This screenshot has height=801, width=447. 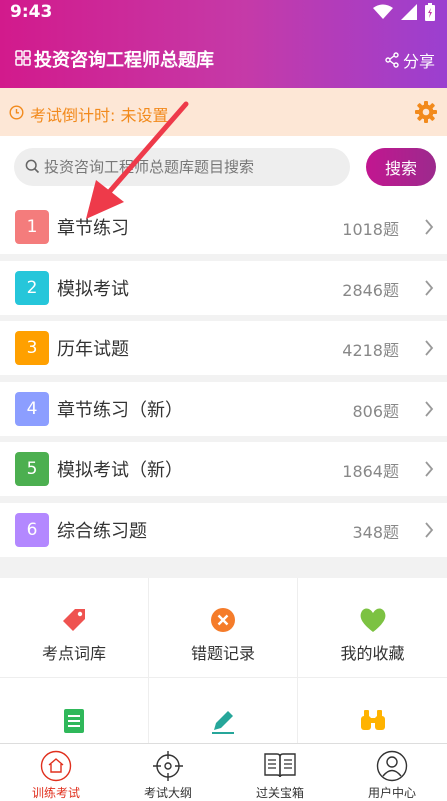 What do you see at coordinates (223, 227) in the screenshot?
I see `list-item: 1 章节练习 1018题` at bounding box center [223, 227].